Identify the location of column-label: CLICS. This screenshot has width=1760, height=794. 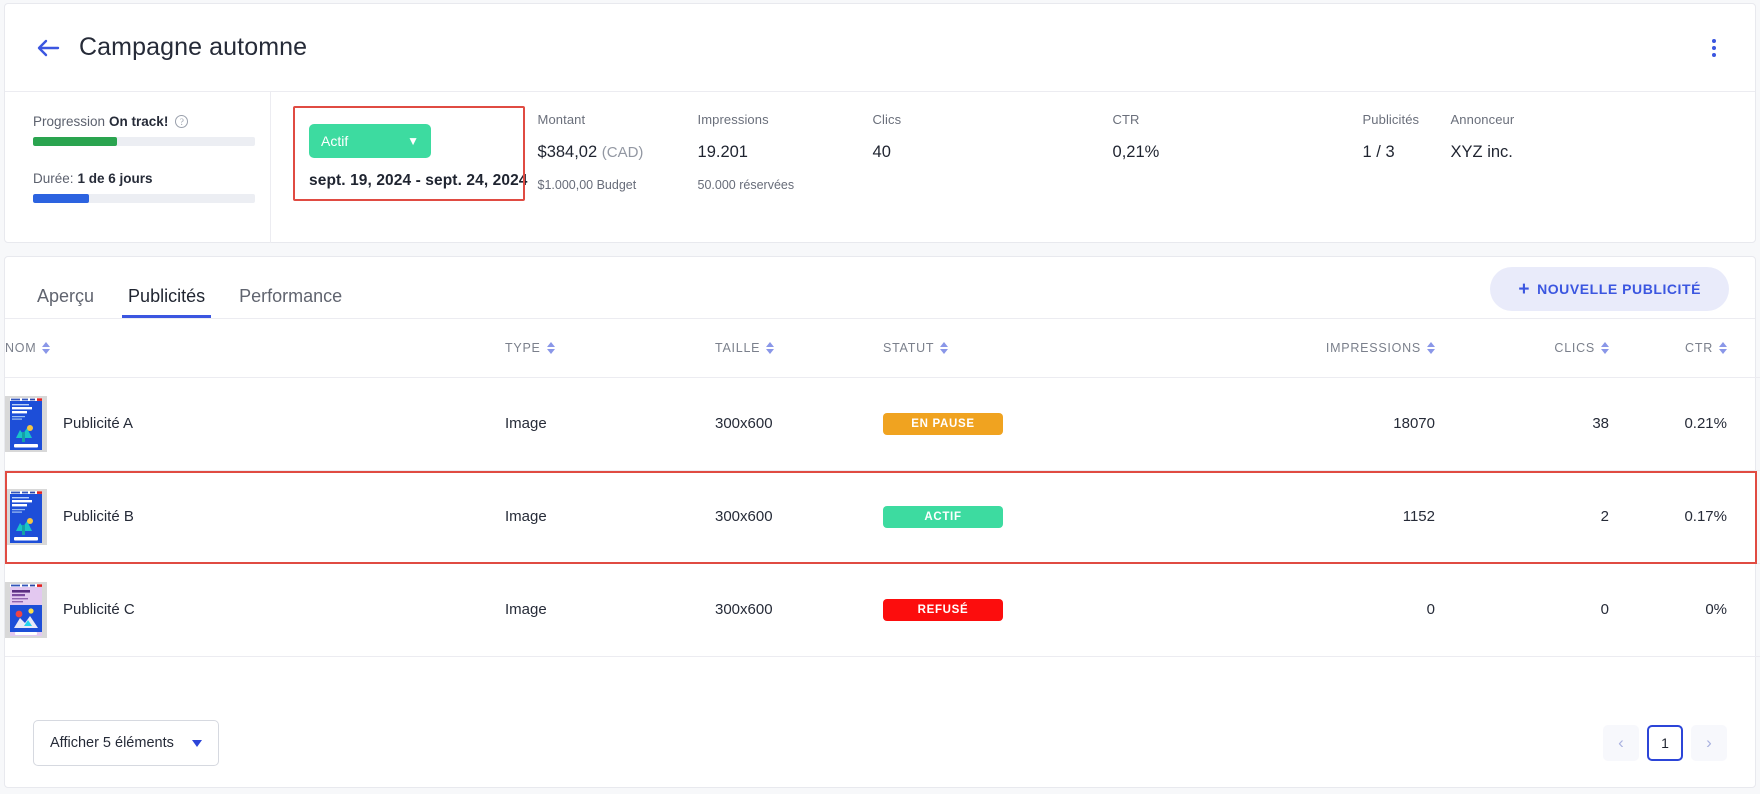
(1574, 347).